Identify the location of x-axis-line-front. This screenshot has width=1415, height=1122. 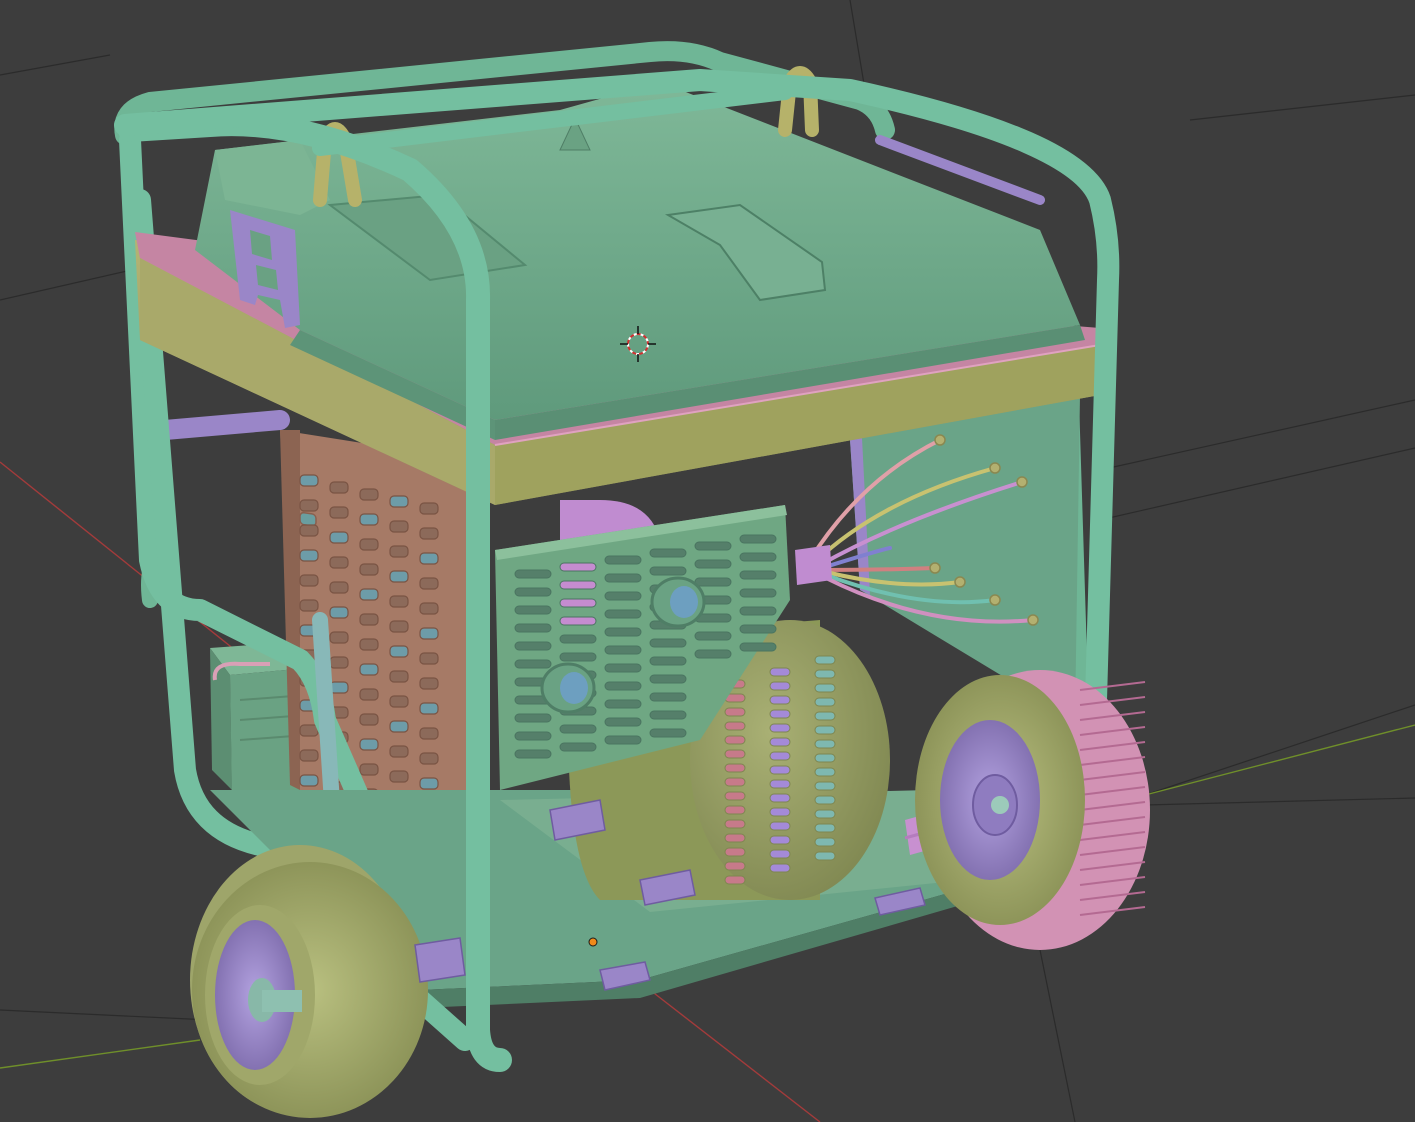
(735, 1055).